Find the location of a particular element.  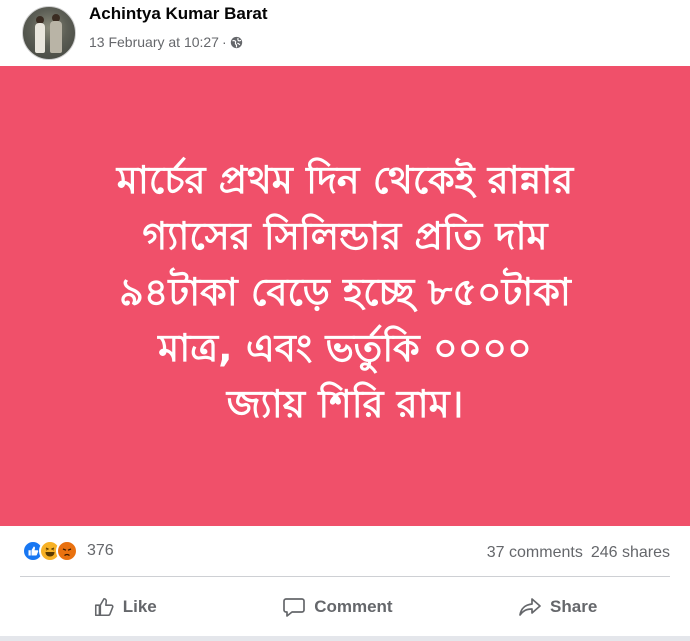

divider is located at coordinates (345, 576).